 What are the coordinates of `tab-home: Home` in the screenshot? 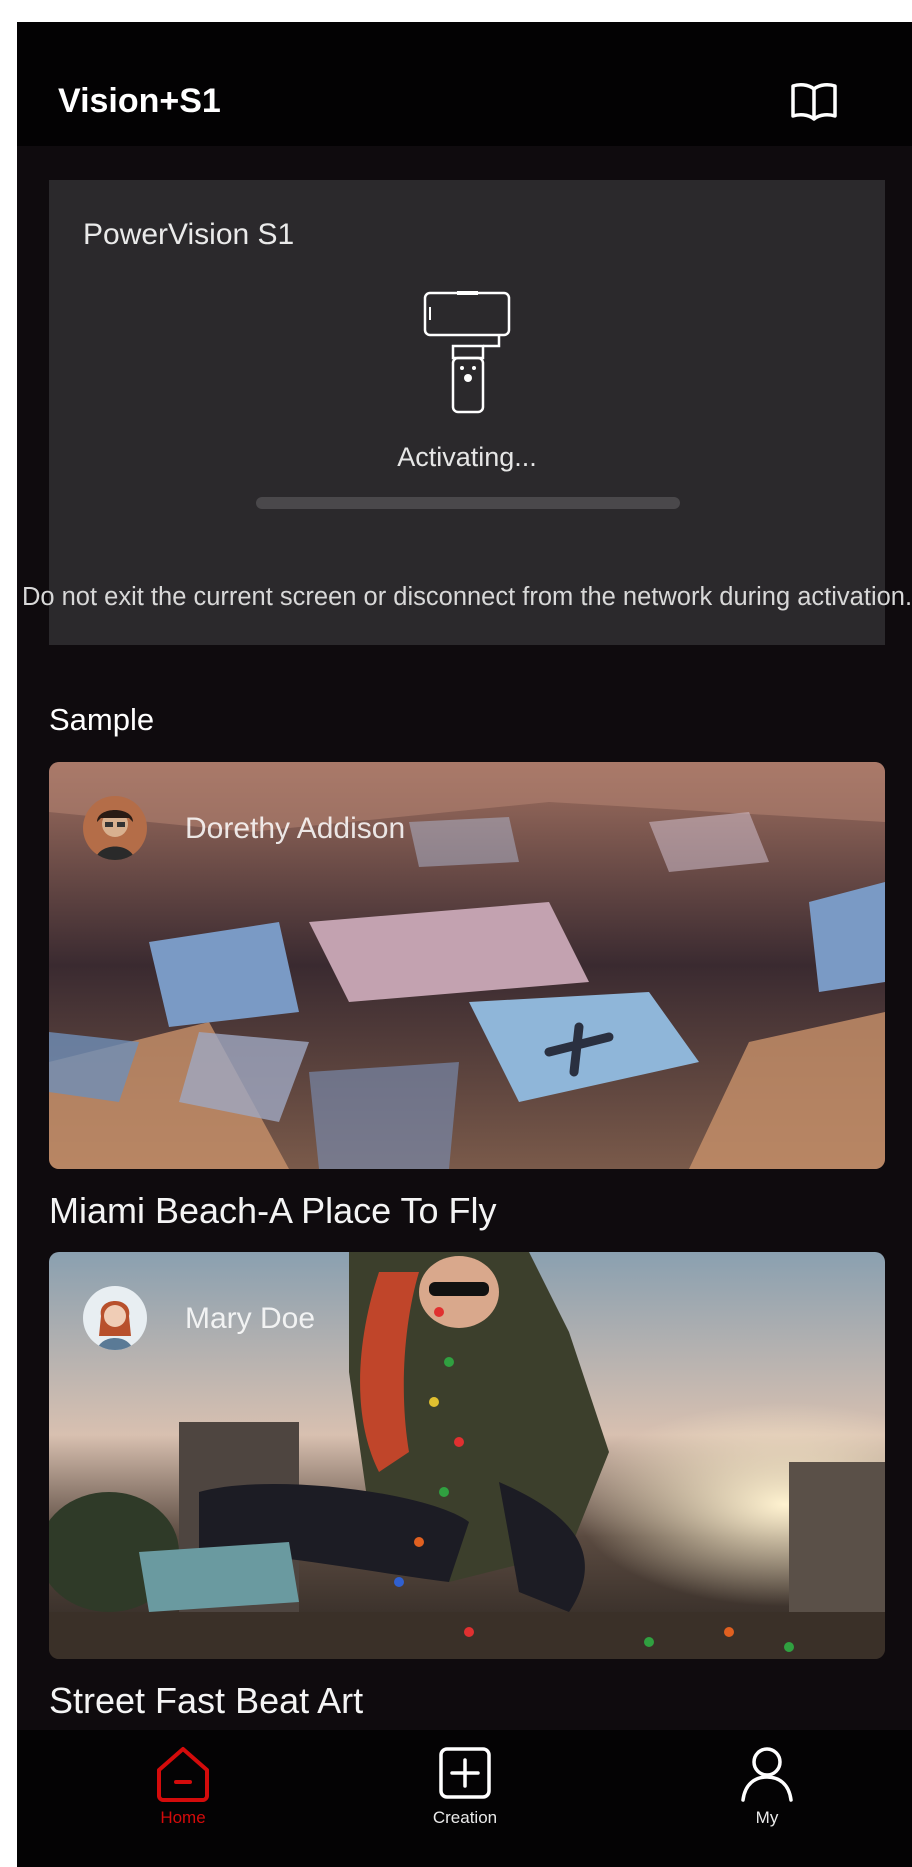 It's located at (183, 1799).